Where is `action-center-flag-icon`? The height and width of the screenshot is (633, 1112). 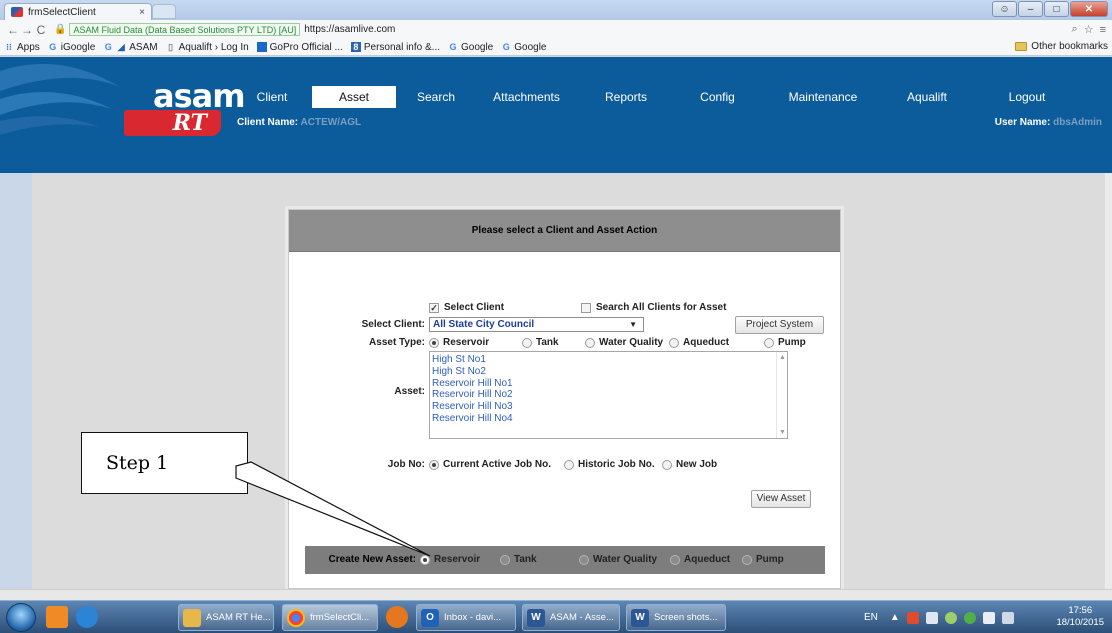 action-center-flag-icon is located at coordinates (988, 617).